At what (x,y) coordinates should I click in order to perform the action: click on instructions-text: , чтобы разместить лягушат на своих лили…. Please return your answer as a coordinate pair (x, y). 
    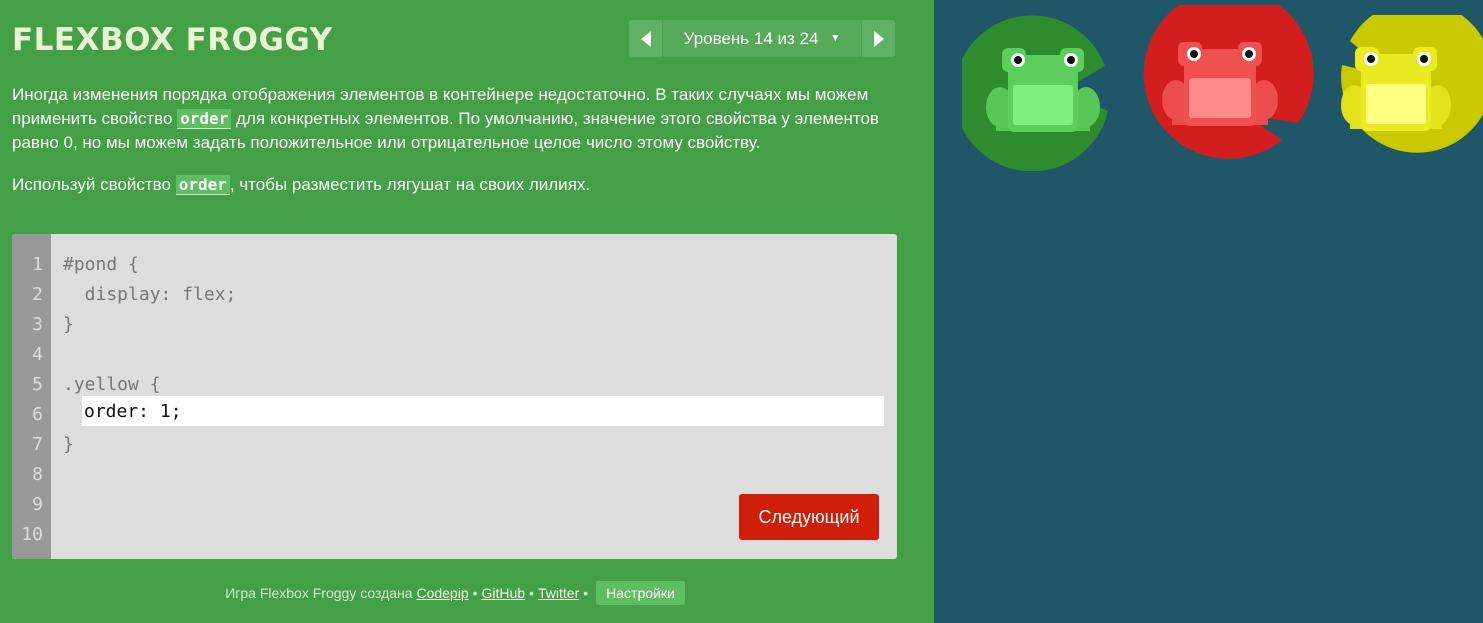
    Looking at the image, I should click on (410, 184).